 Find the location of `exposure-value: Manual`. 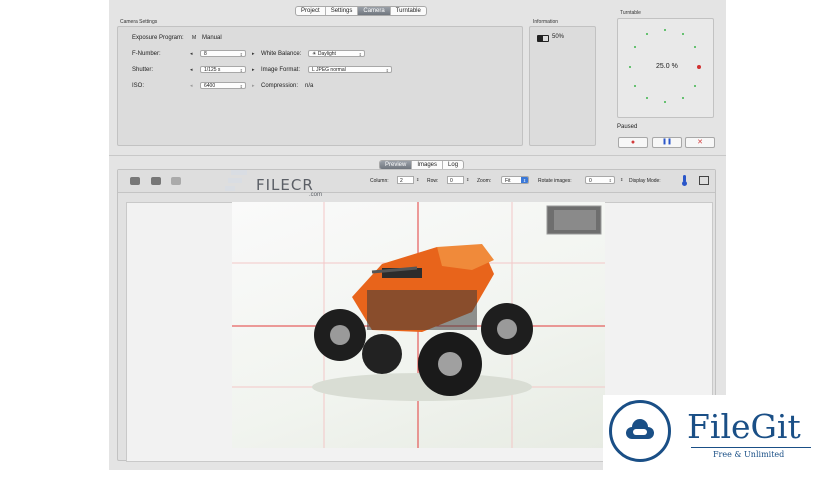

exposure-value: Manual is located at coordinates (212, 38).